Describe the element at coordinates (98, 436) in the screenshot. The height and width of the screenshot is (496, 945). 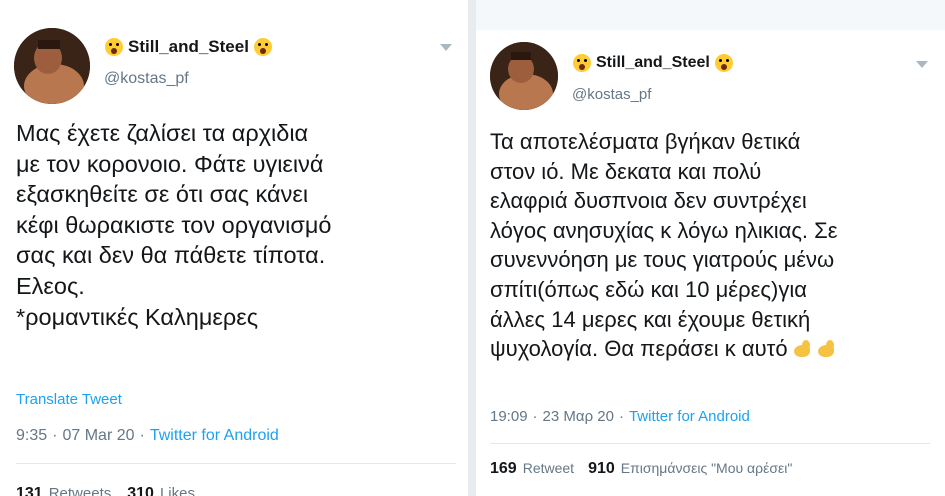
I see `tweet-date: 07 Mar 20` at that location.